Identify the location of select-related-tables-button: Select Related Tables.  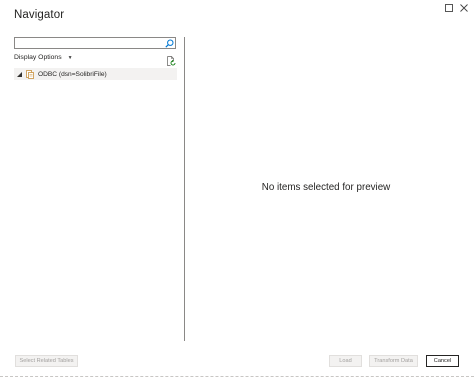
(46, 361).